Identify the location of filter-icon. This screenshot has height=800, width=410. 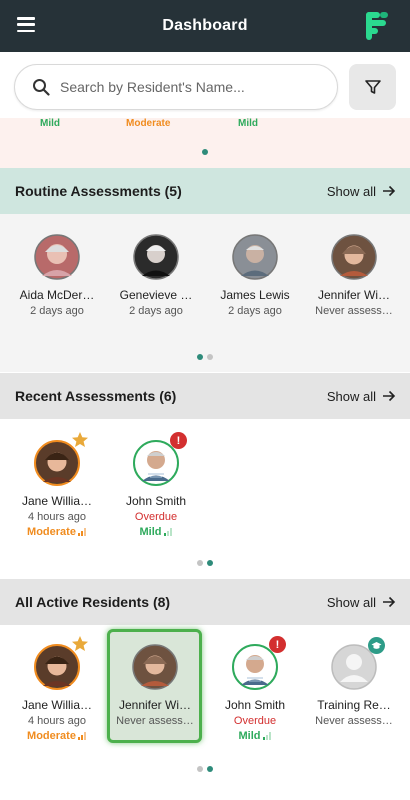
(372, 87).